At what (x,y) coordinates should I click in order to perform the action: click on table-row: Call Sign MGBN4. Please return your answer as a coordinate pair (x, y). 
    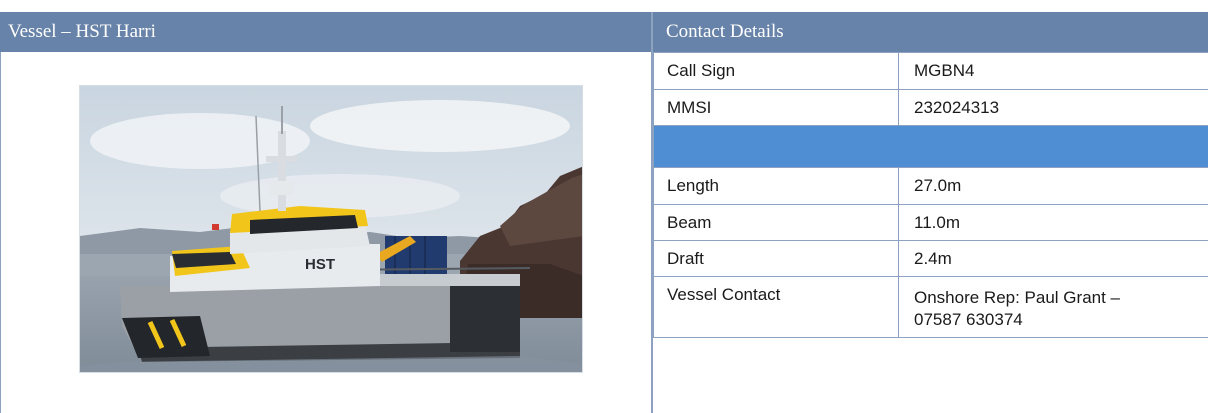
    Looking at the image, I should click on (930, 71).